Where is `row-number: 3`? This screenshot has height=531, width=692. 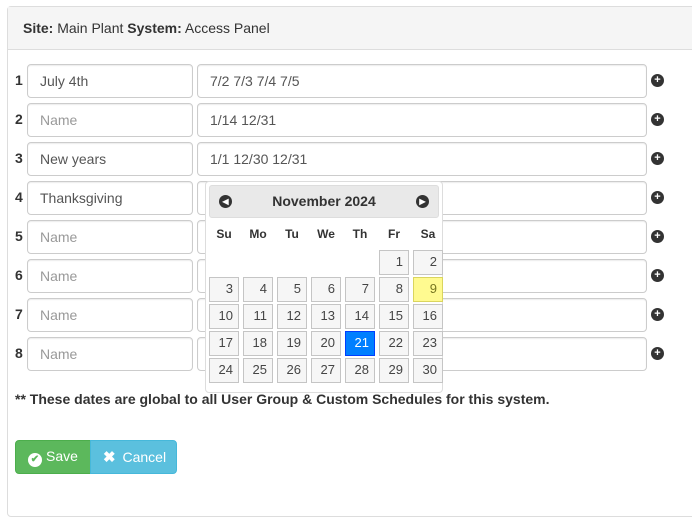
row-number: 3 is located at coordinates (19, 158).